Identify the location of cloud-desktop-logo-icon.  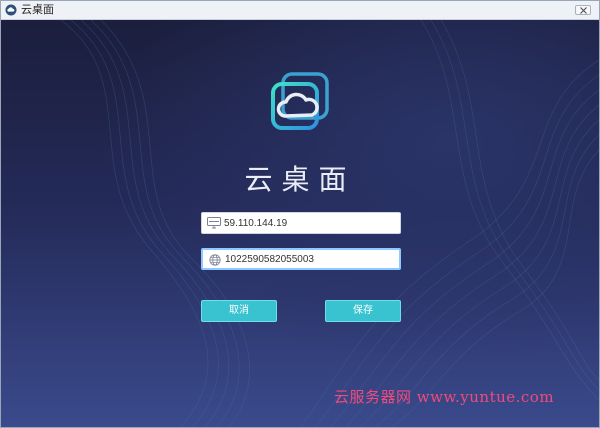
(300, 101).